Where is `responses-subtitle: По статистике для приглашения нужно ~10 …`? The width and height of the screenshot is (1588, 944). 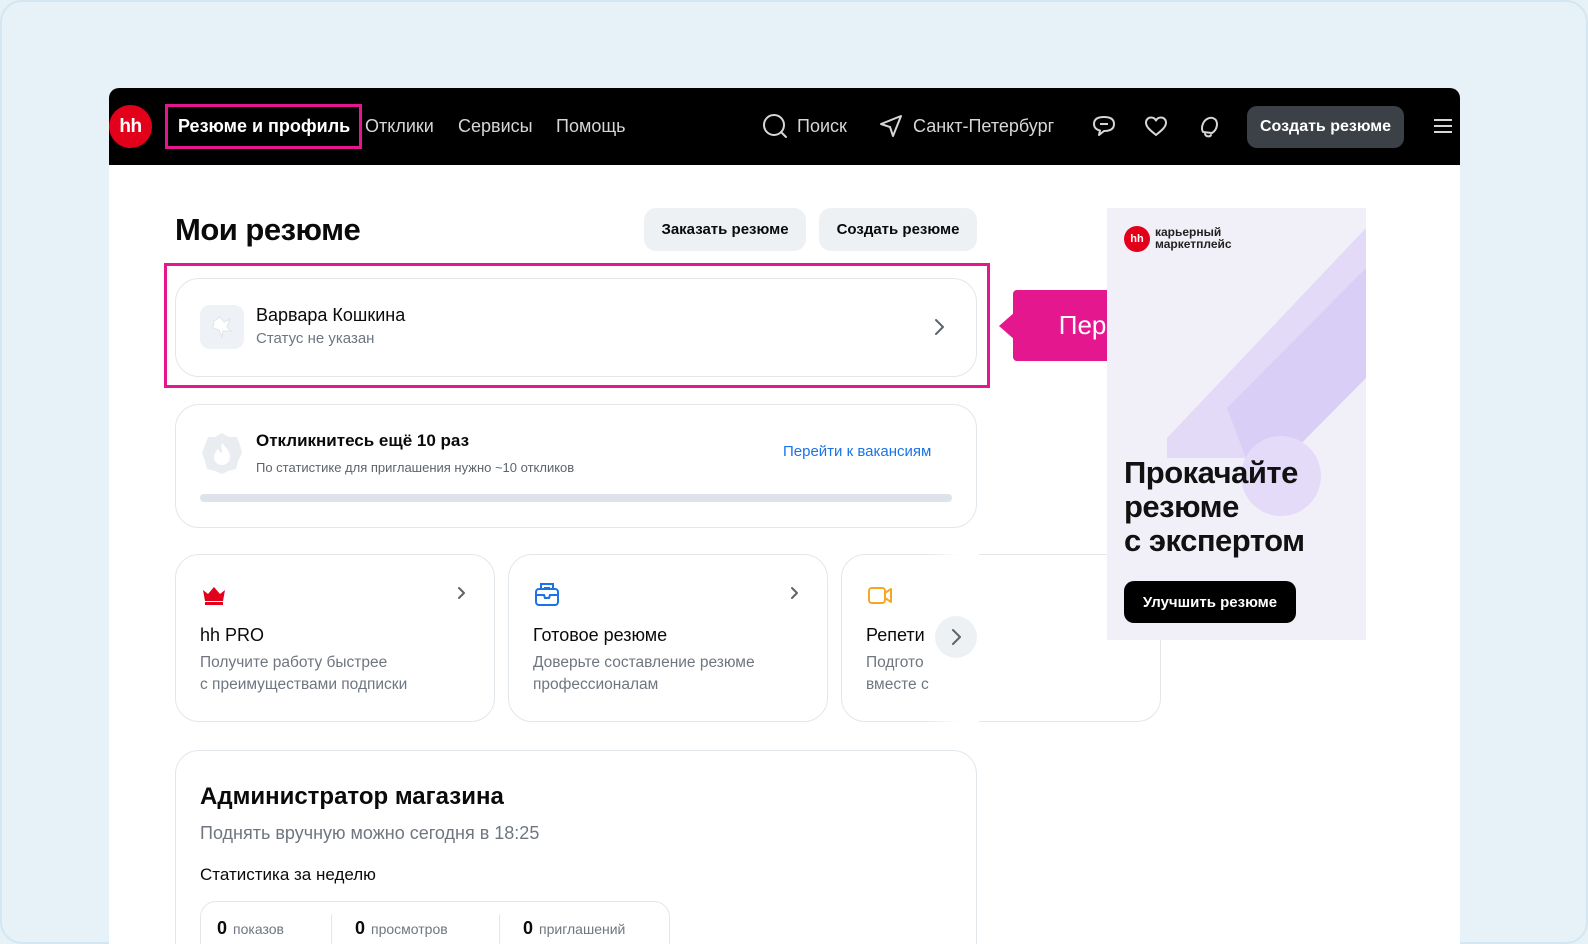 responses-subtitle: По статистике для приглашения нужно ~10 … is located at coordinates (415, 467).